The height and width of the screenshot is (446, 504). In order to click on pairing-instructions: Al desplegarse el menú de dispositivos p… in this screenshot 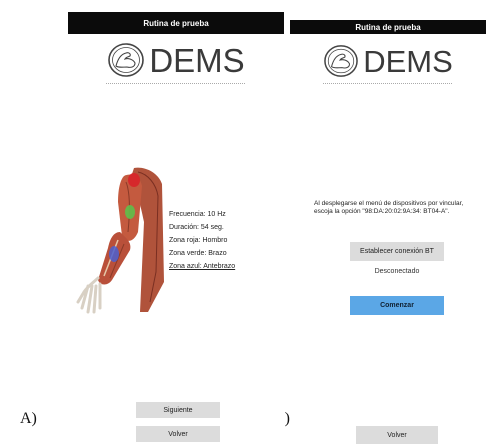, I will do `click(389, 207)`.